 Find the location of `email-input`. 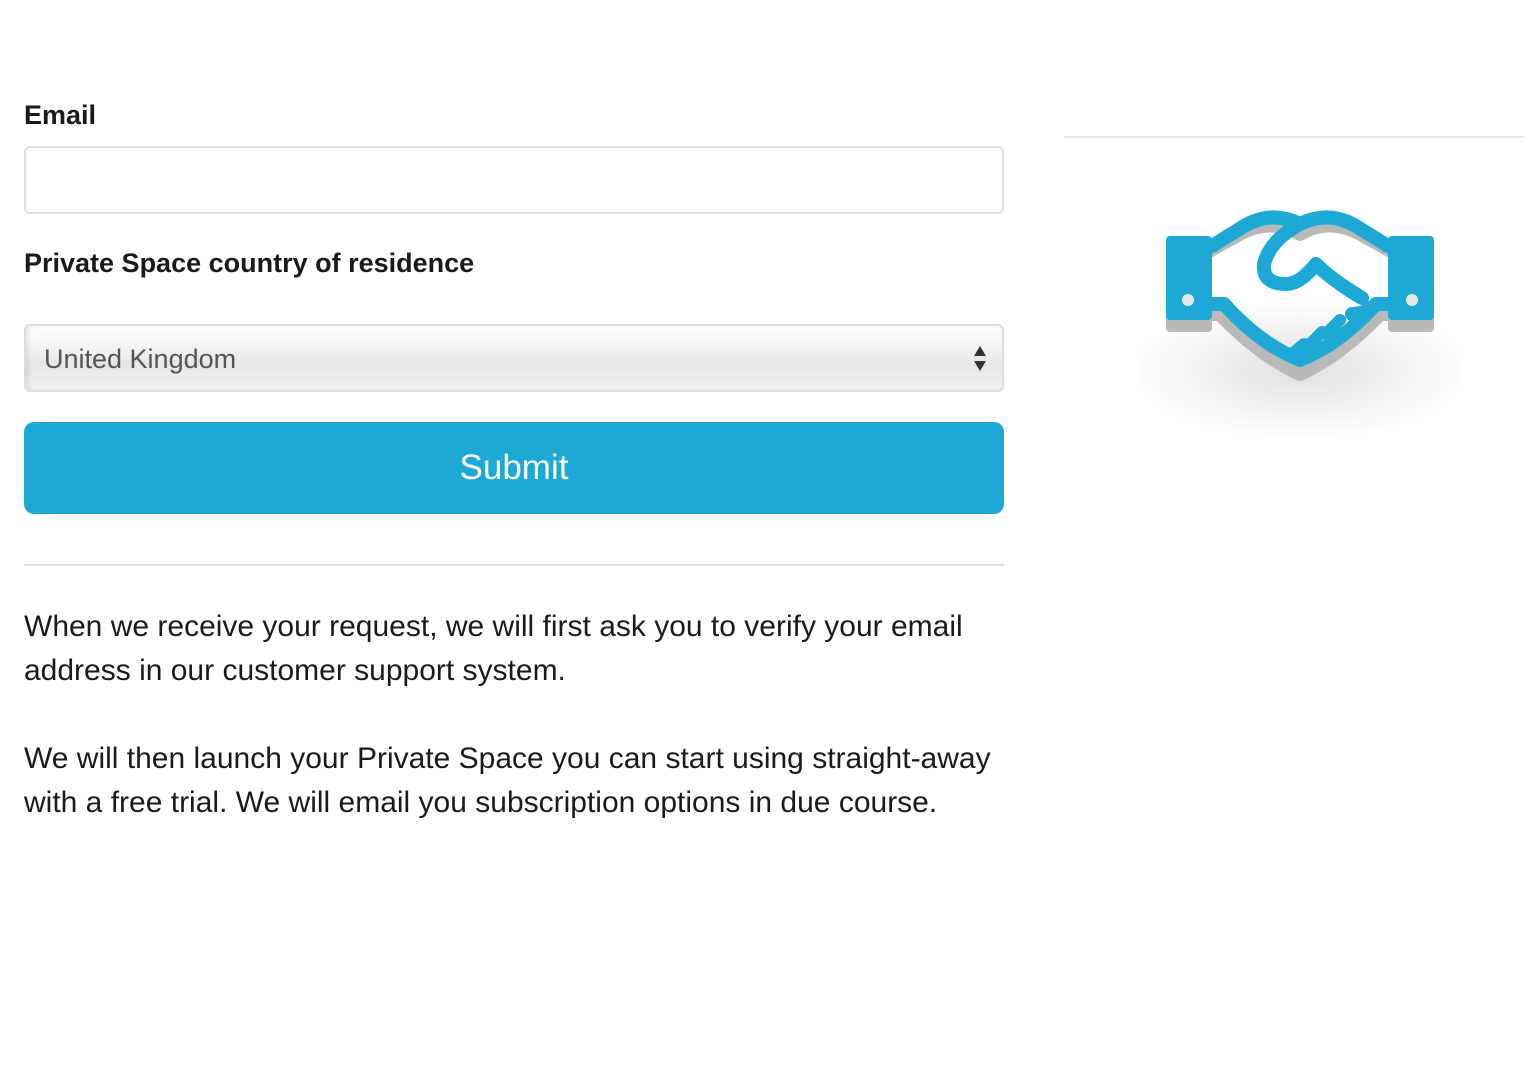

email-input is located at coordinates (514, 180).